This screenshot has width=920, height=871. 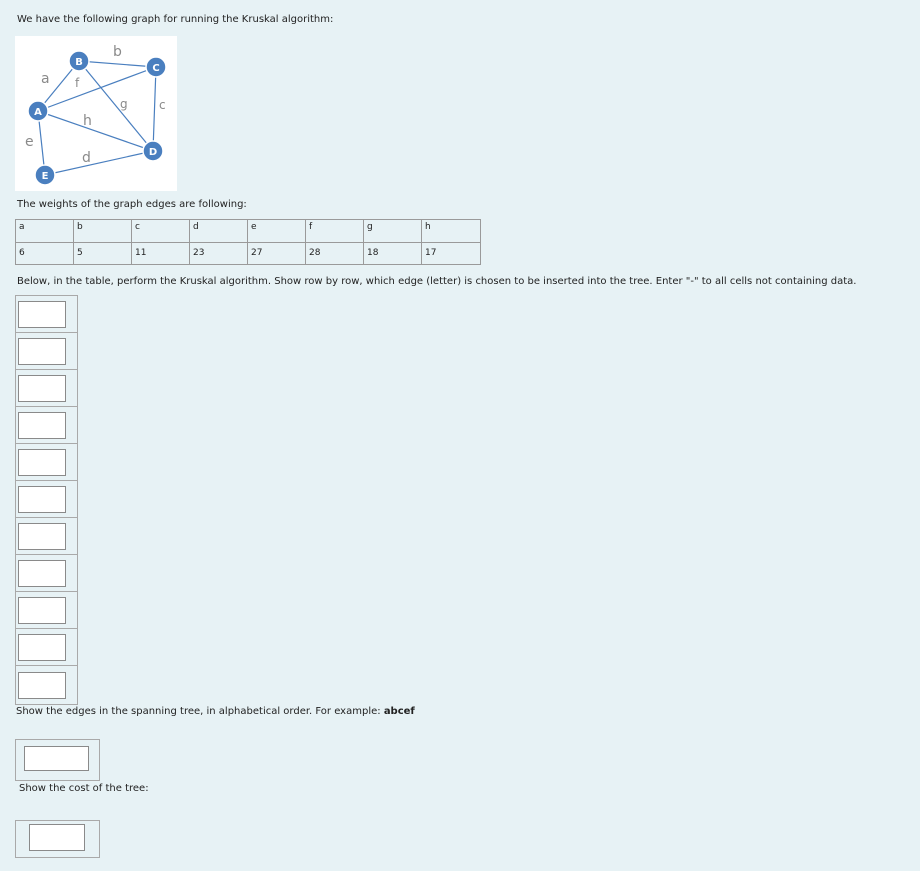 I want to click on weight-value-d: 23, so click(x=218, y=253).